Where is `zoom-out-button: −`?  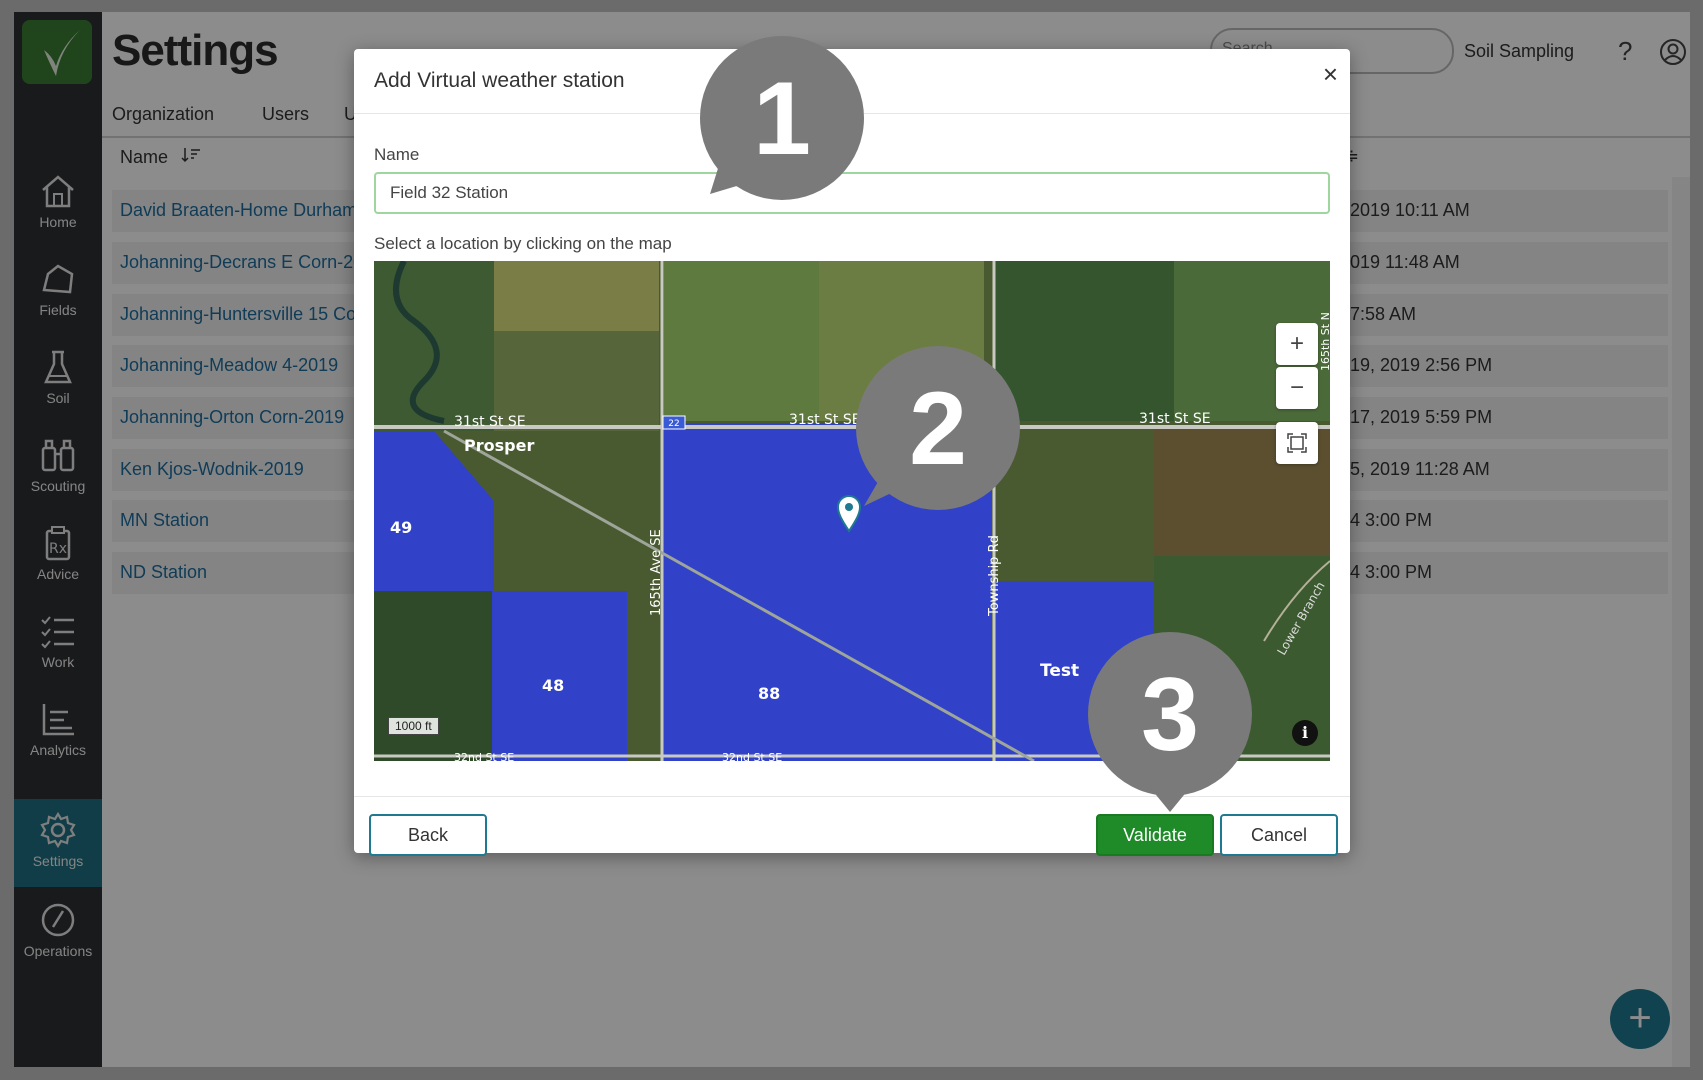 zoom-out-button: − is located at coordinates (1297, 388).